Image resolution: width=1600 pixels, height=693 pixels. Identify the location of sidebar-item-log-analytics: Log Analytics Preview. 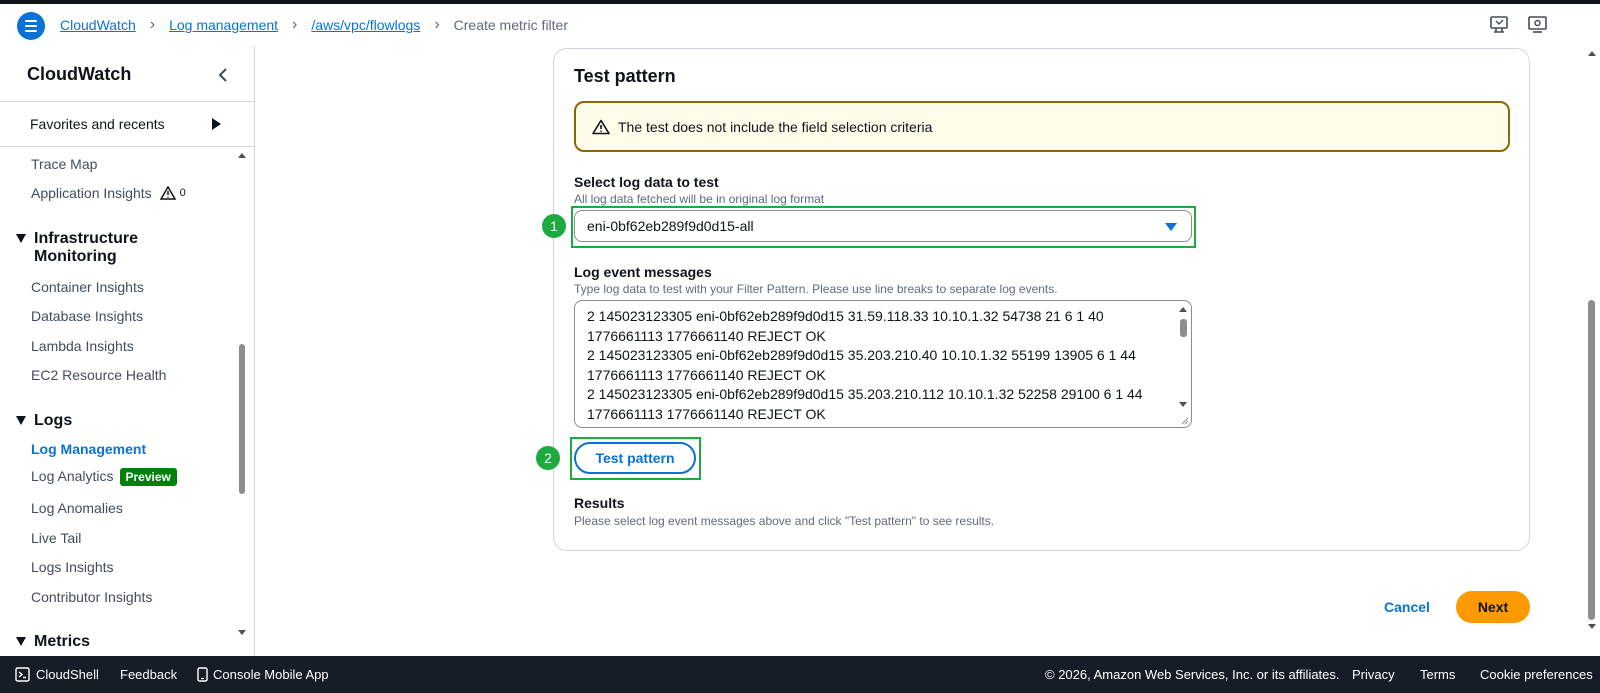
(104, 477).